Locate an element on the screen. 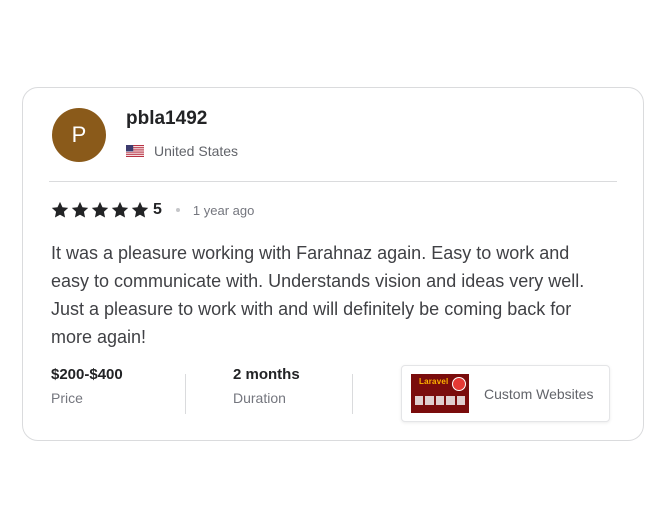 This screenshot has width=667, height=530. duration-label: Duration is located at coordinates (259, 398).